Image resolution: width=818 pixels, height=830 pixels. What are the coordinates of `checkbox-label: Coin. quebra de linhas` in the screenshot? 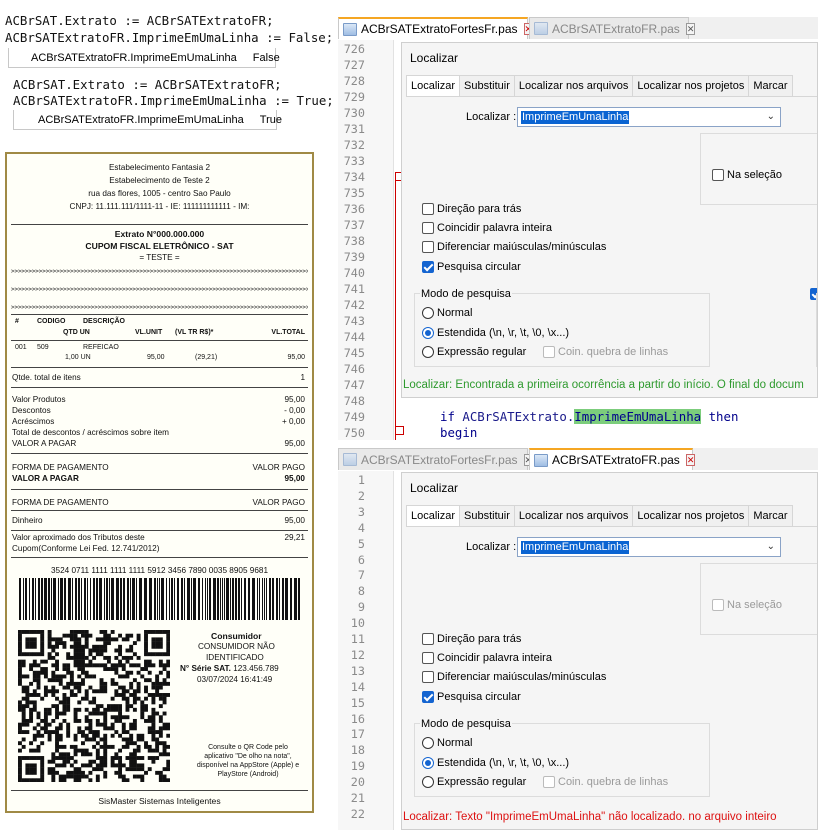 It's located at (613, 782).